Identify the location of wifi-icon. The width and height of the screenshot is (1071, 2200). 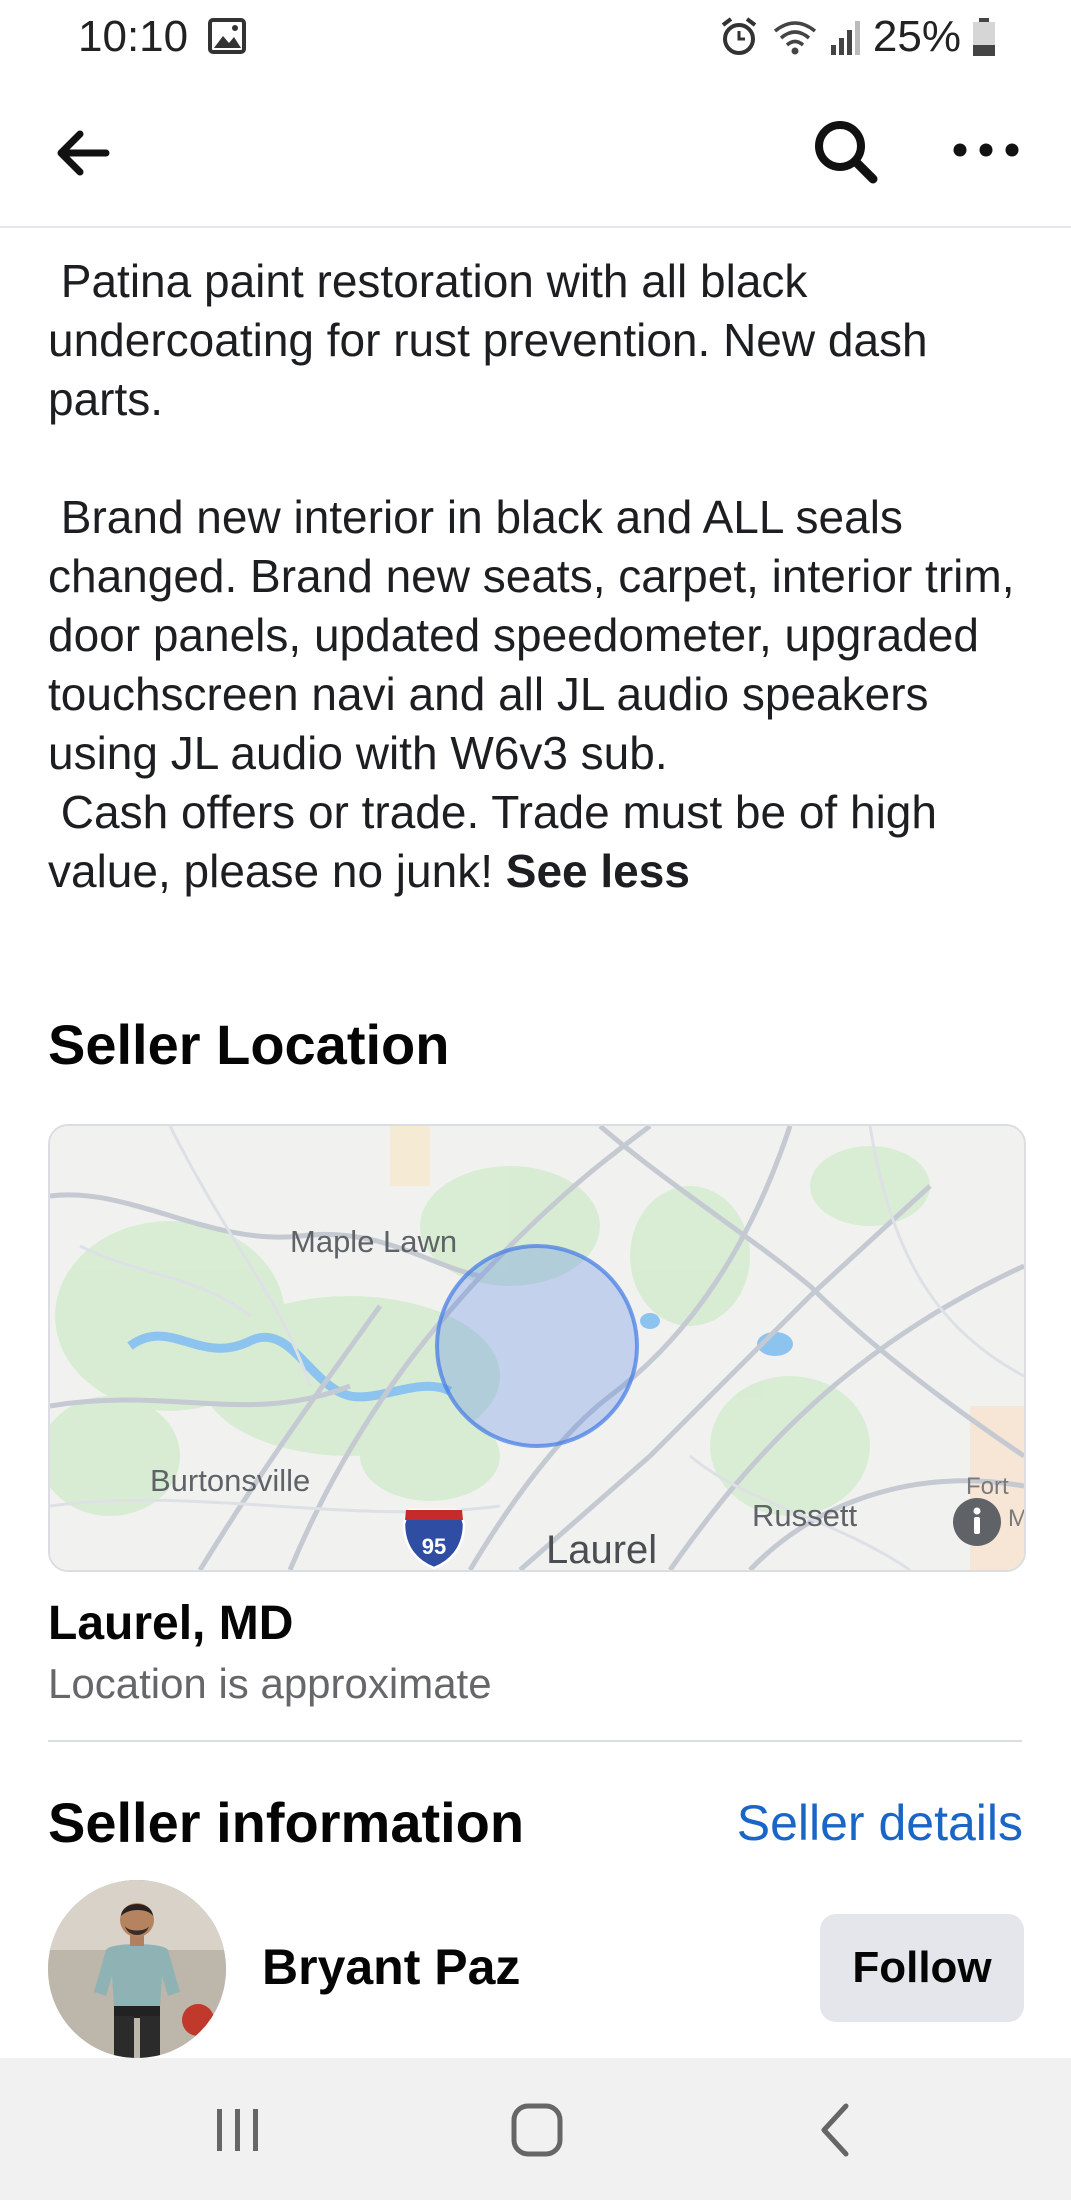
(795, 38).